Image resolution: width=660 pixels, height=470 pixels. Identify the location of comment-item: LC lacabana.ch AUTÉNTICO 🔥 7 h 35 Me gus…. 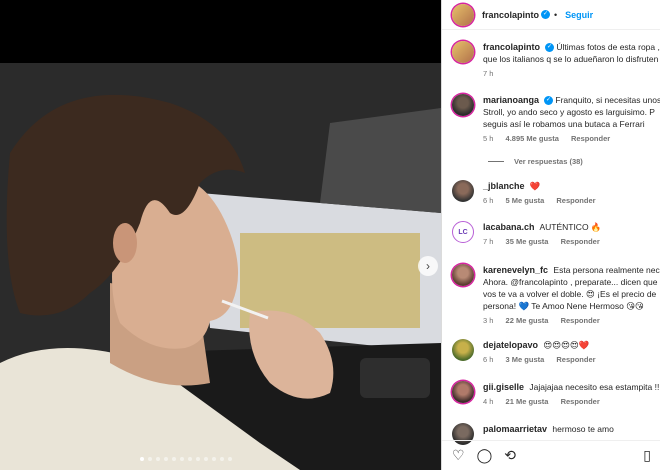
(556, 233).